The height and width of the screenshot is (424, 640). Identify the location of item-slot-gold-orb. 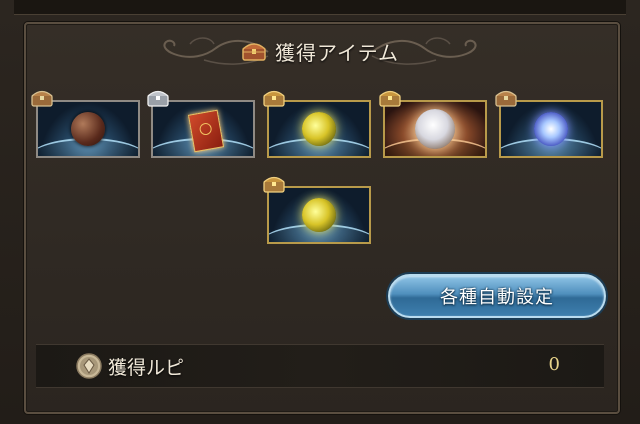
(319, 129).